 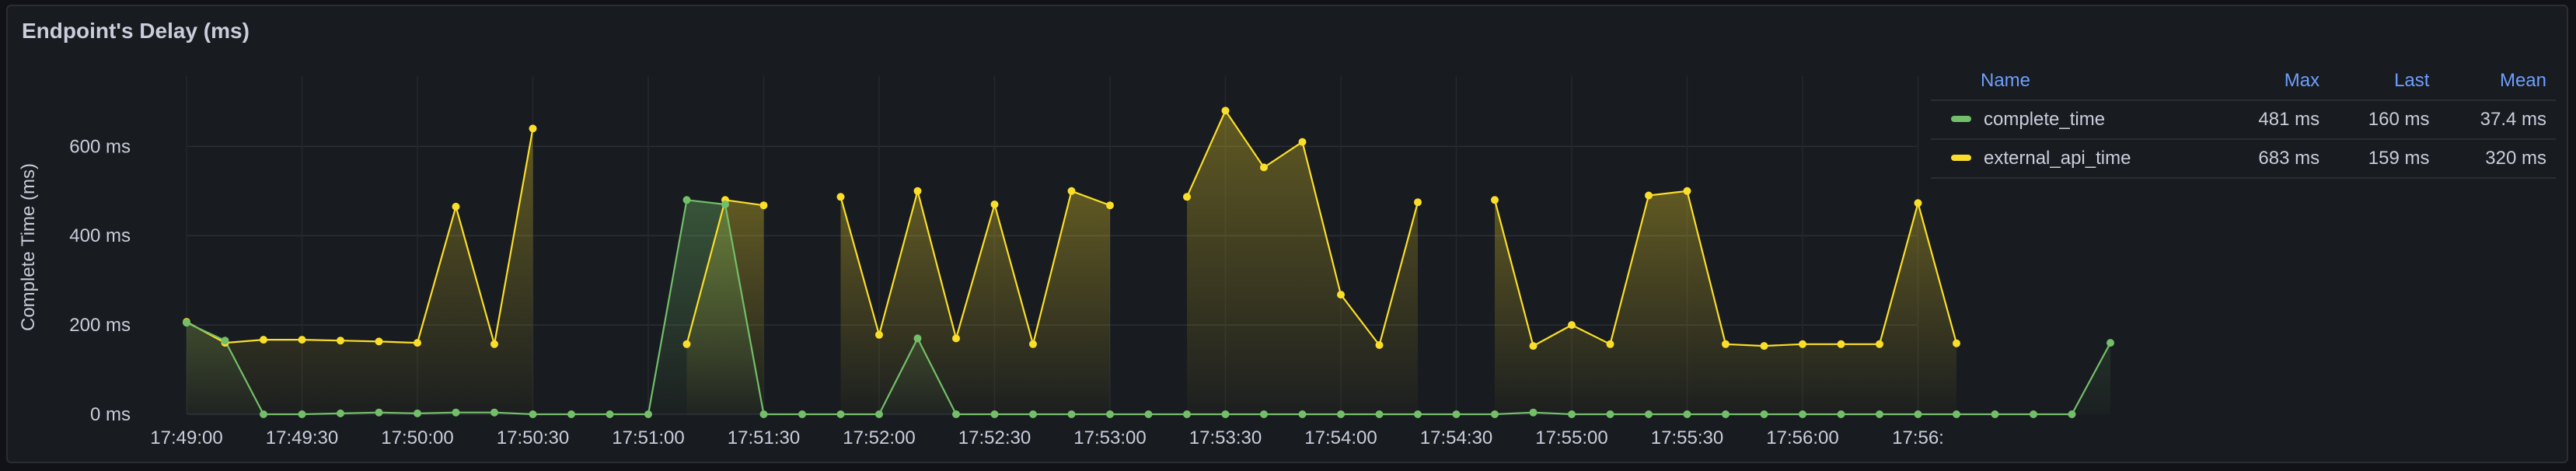 I want to click on legend-max-value: 481 ms, so click(x=2274, y=120).